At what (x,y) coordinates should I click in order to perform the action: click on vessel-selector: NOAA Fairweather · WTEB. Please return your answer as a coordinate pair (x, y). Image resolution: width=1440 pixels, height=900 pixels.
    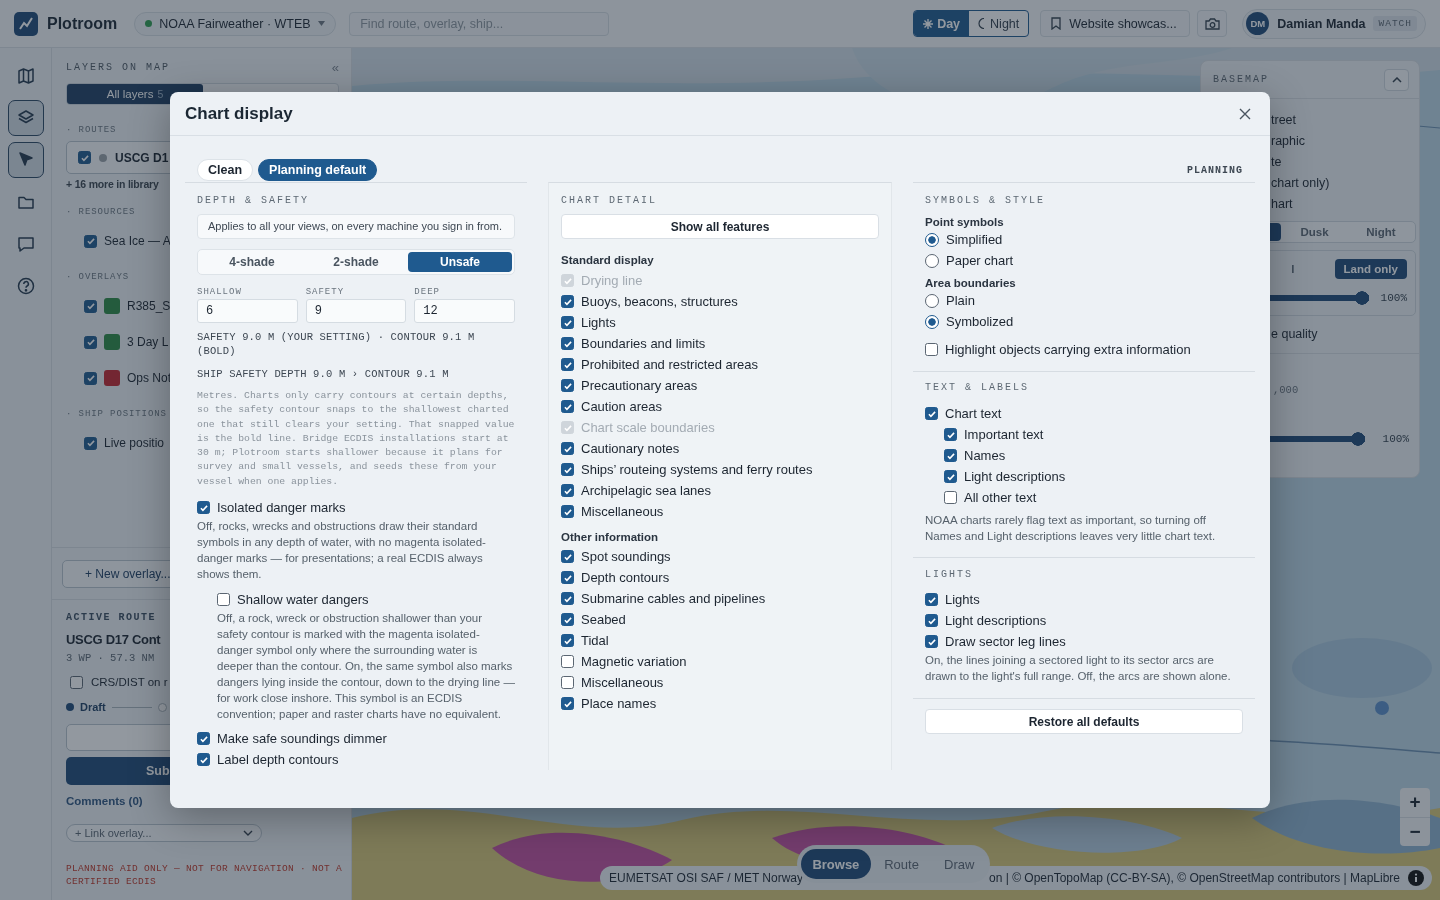
    Looking at the image, I should click on (235, 23).